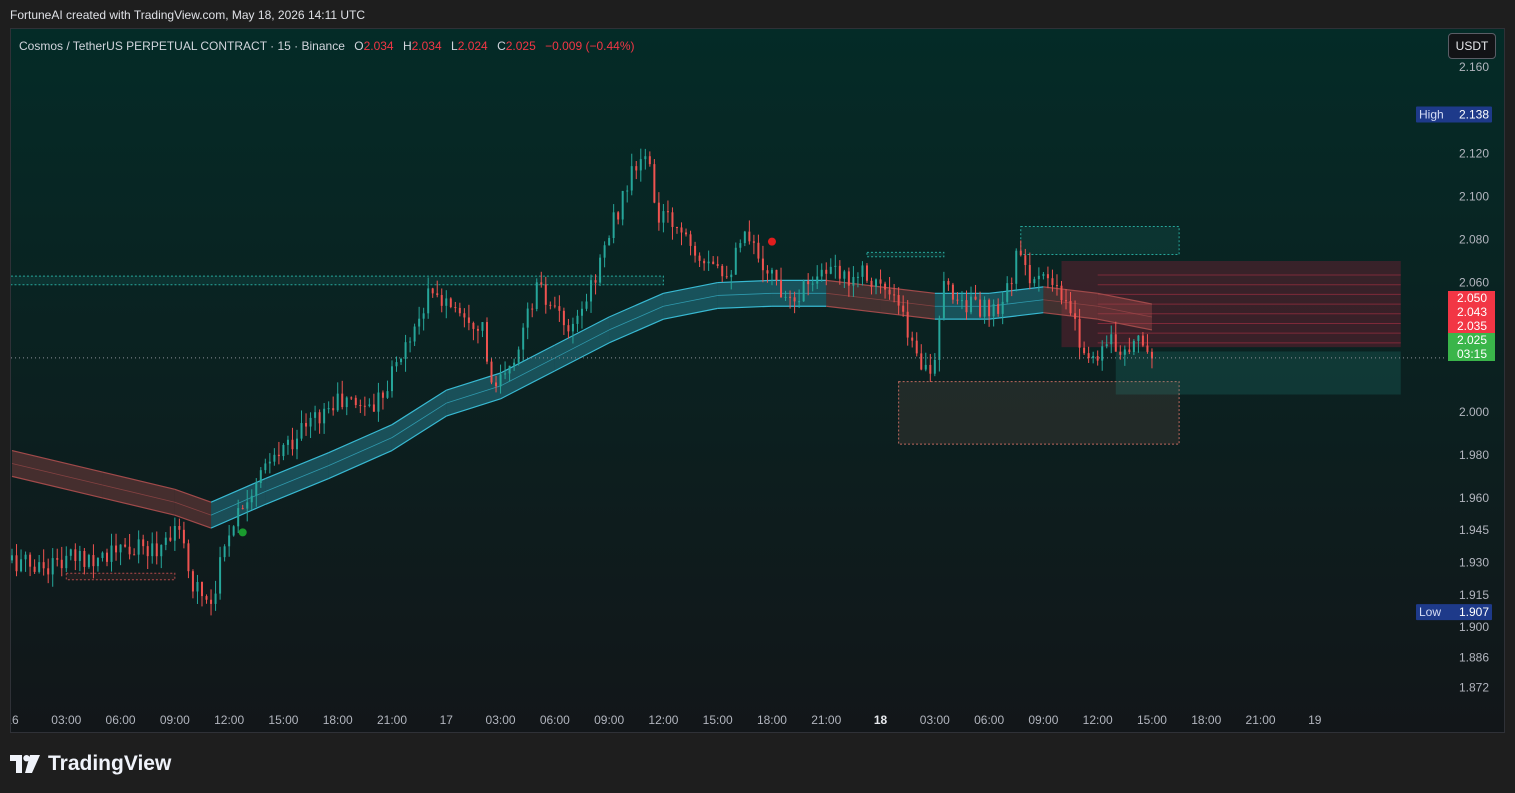 Image resolution: width=1515 pixels, height=793 pixels. I want to click on legend-close-value: 2.025, so click(520, 46).